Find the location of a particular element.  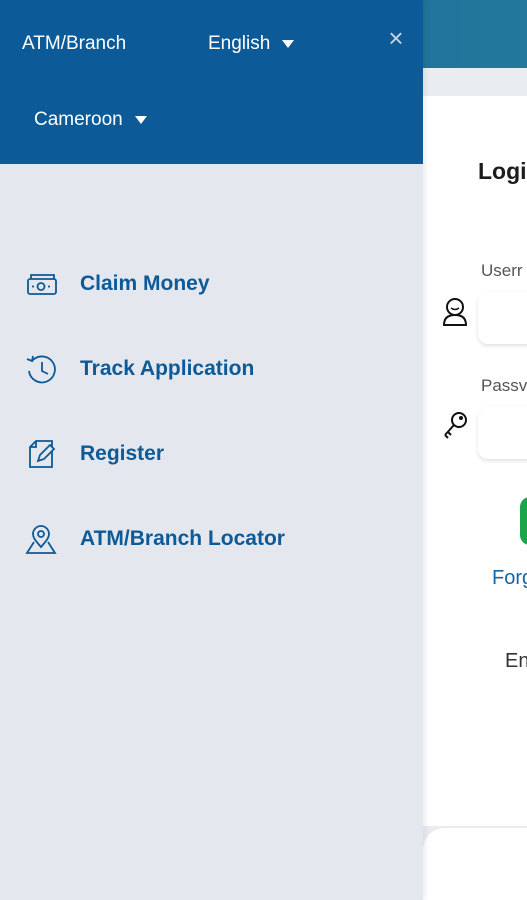

menu-item-atm-branch-locator: ATM/Branch Locator is located at coordinates (212, 539).